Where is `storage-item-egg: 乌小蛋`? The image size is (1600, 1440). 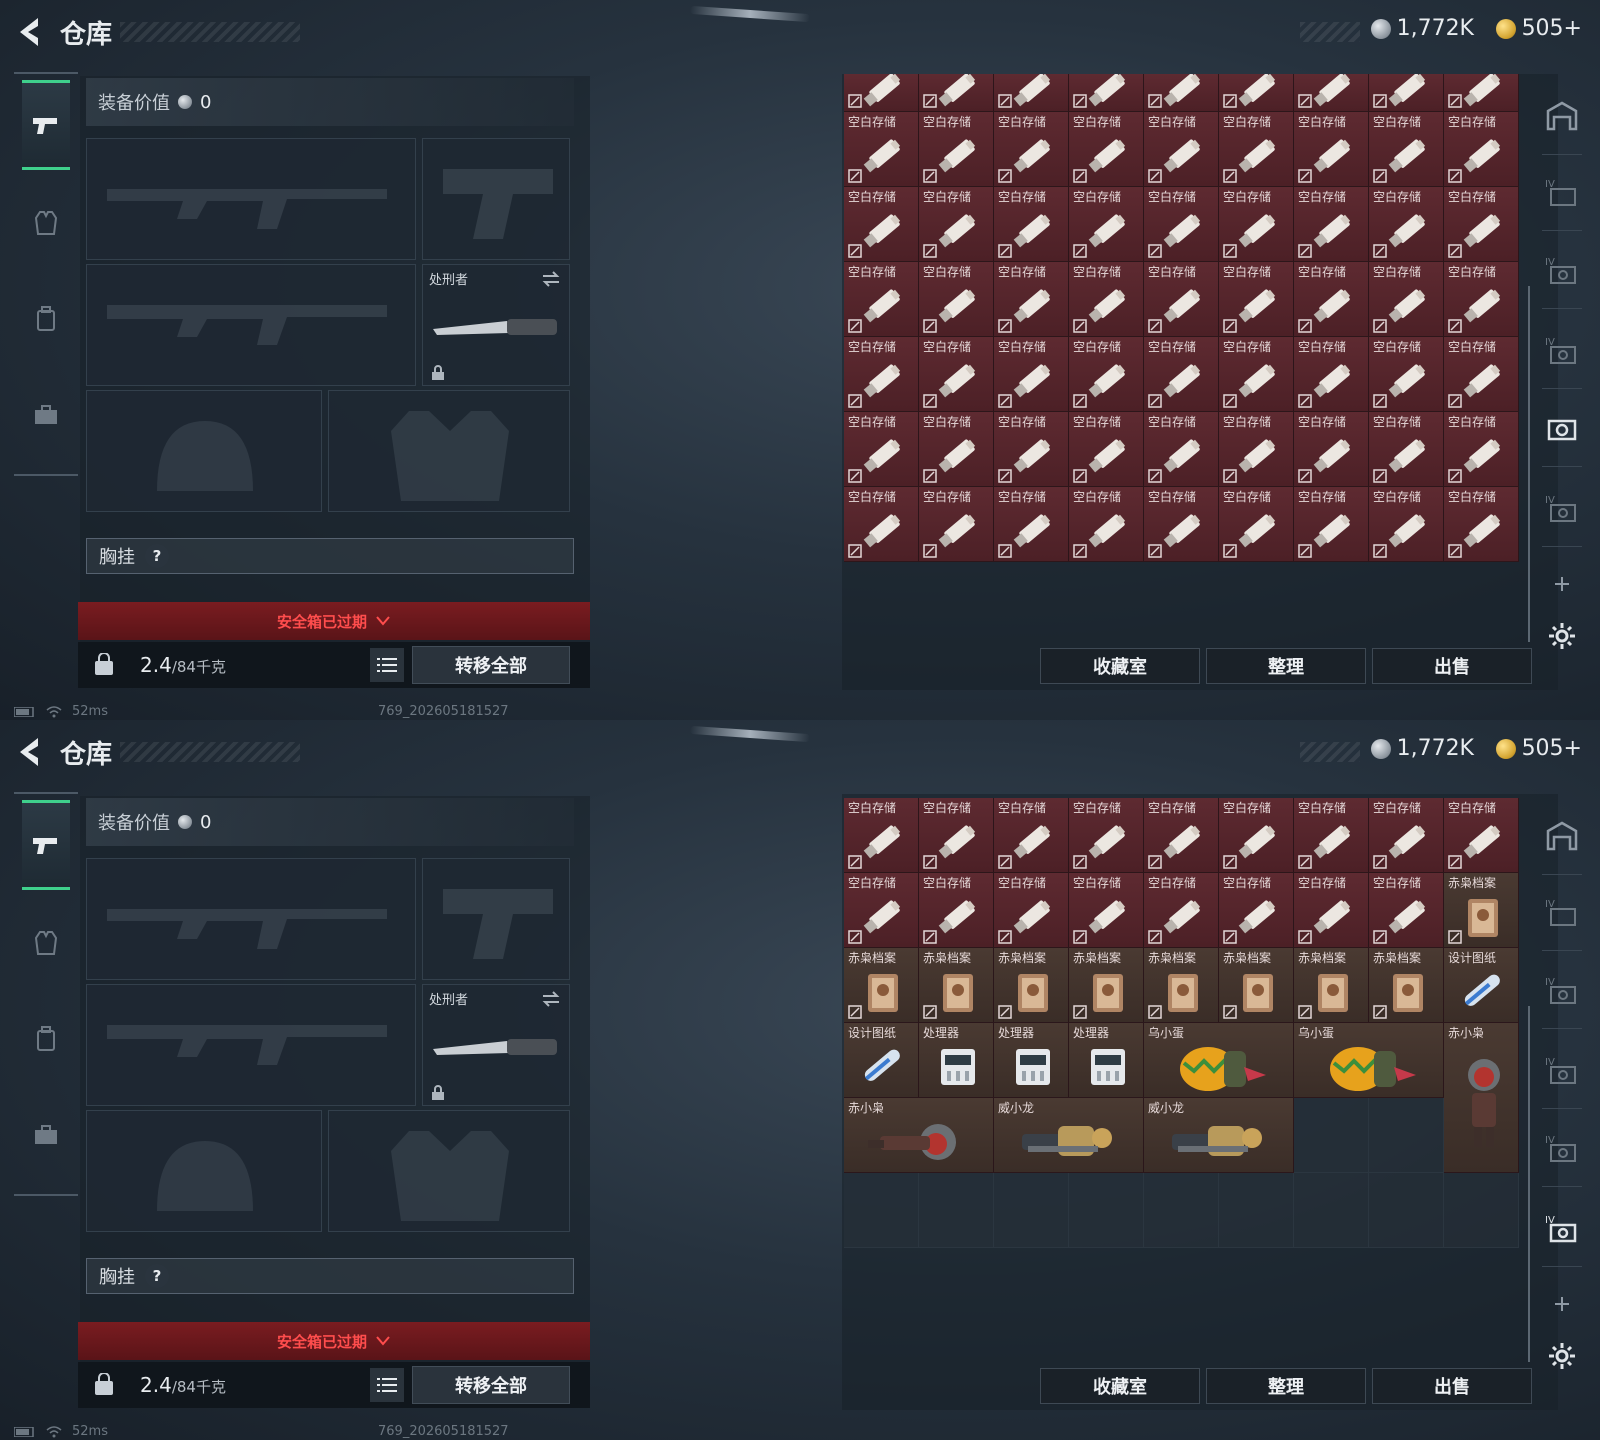 storage-item-egg: 乌小蛋 is located at coordinates (1369, 1060).